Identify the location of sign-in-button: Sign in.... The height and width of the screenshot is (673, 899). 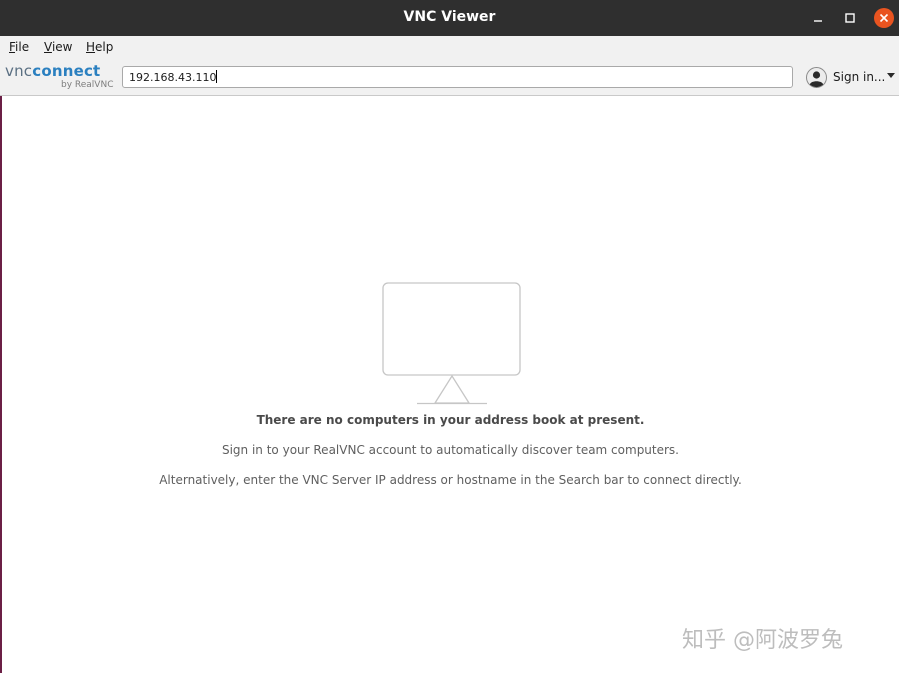
(851, 78).